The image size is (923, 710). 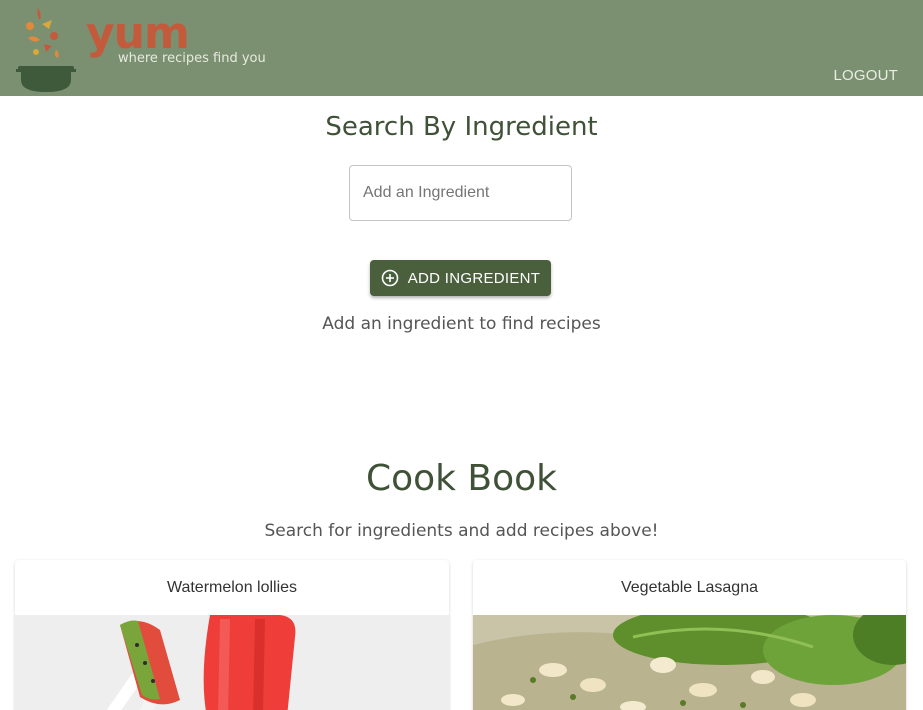 I want to click on add-ingredient-button: ADD INGREDIENT, so click(x=460, y=278).